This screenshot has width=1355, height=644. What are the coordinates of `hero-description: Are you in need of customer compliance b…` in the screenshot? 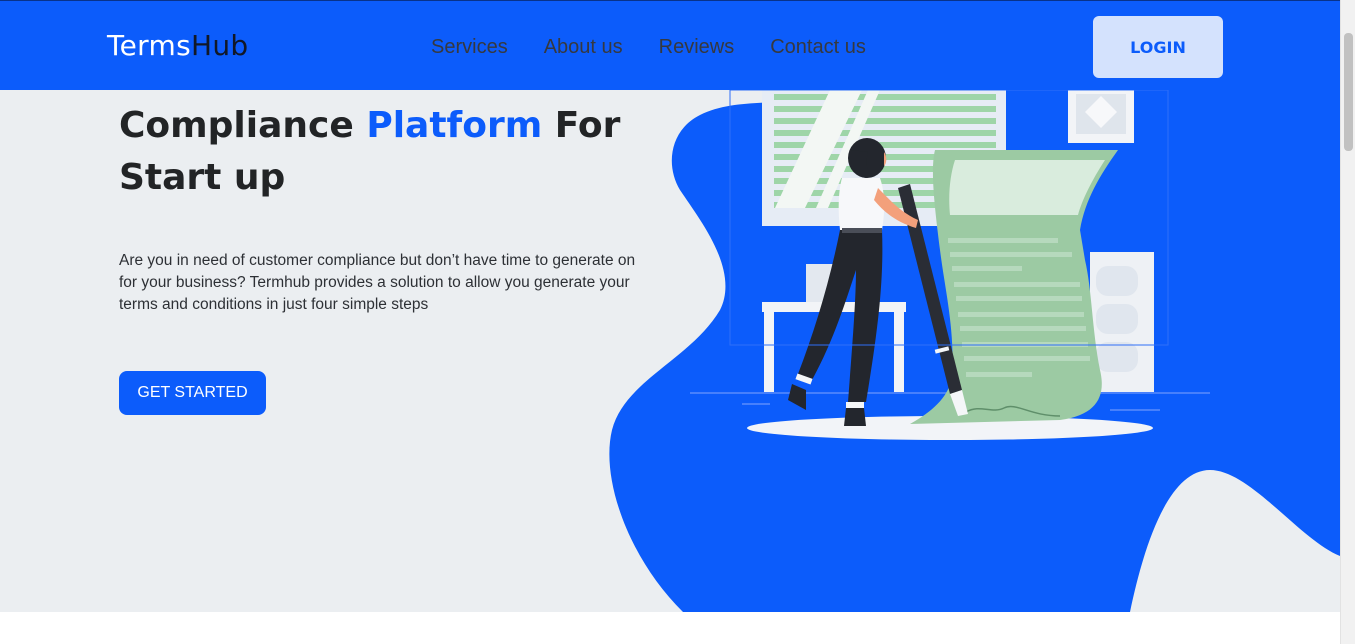 It's located at (377, 282).